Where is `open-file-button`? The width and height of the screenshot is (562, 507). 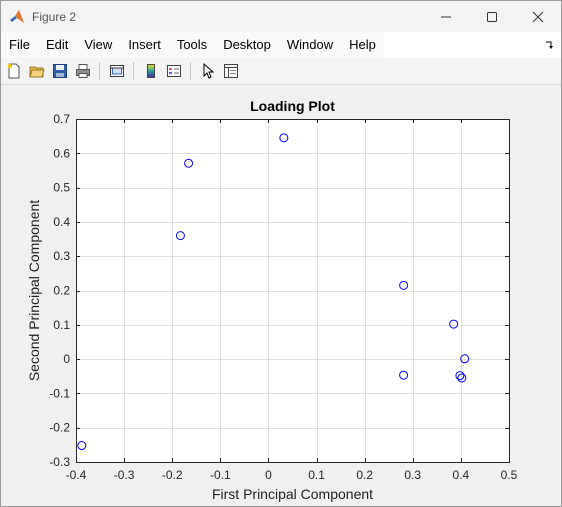 open-file-button is located at coordinates (37, 71).